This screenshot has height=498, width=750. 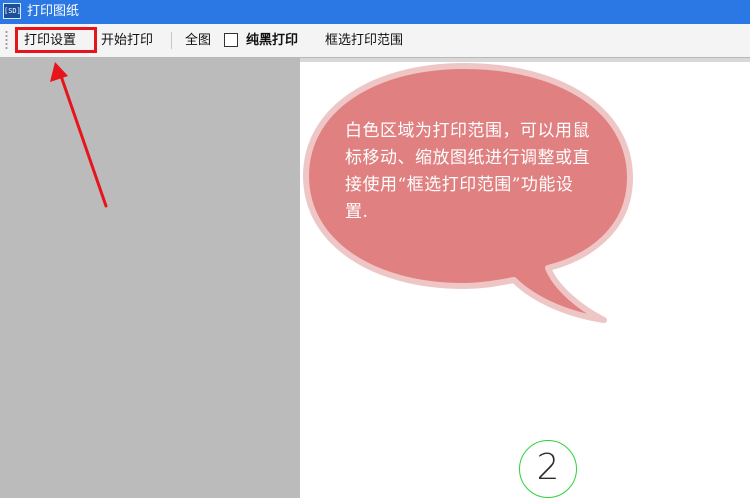 I want to click on pure-black-print-label: 纯黑打印, so click(x=272, y=40).